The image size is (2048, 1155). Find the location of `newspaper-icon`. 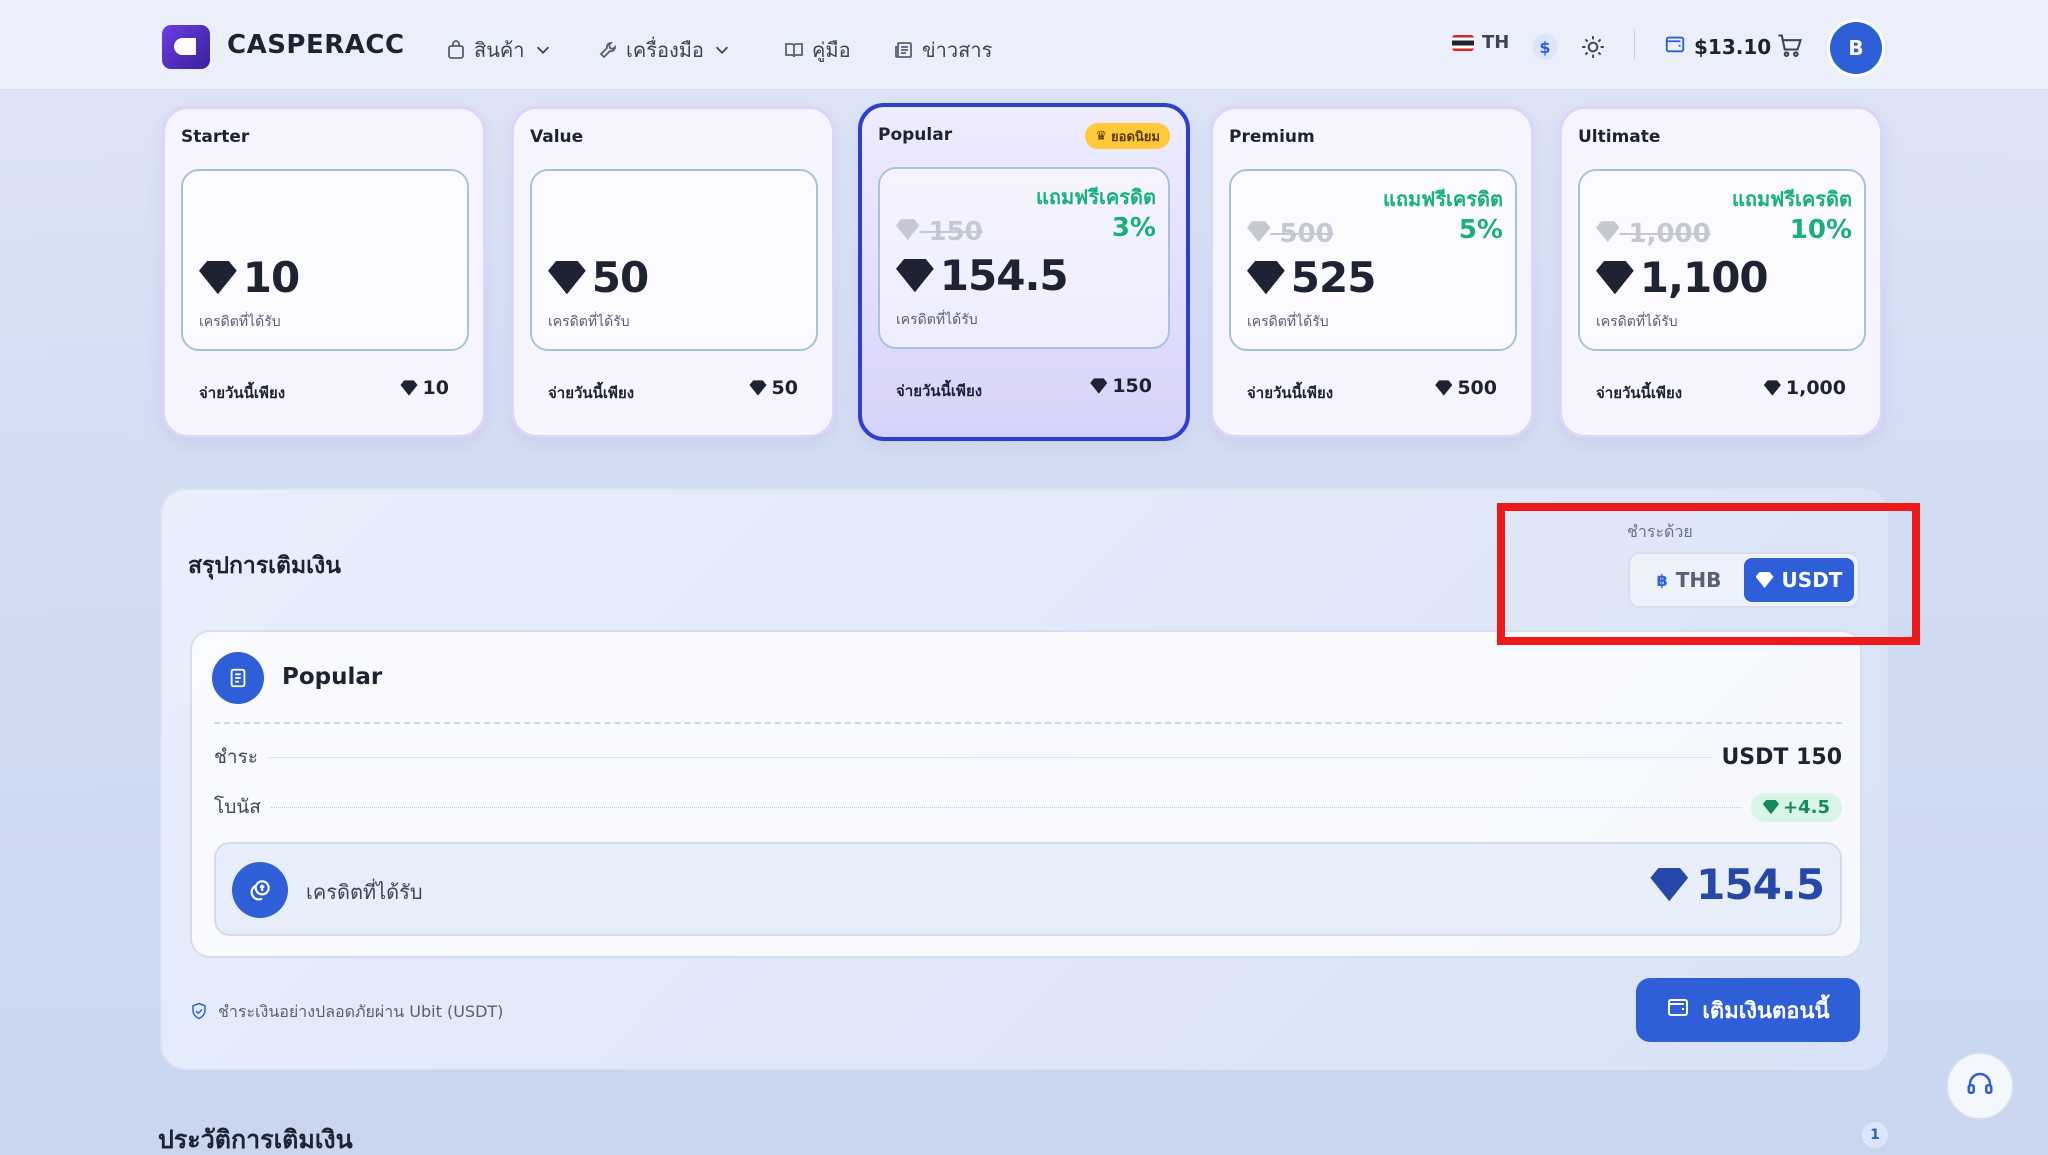

newspaper-icon is located at coordinates (904, 50).